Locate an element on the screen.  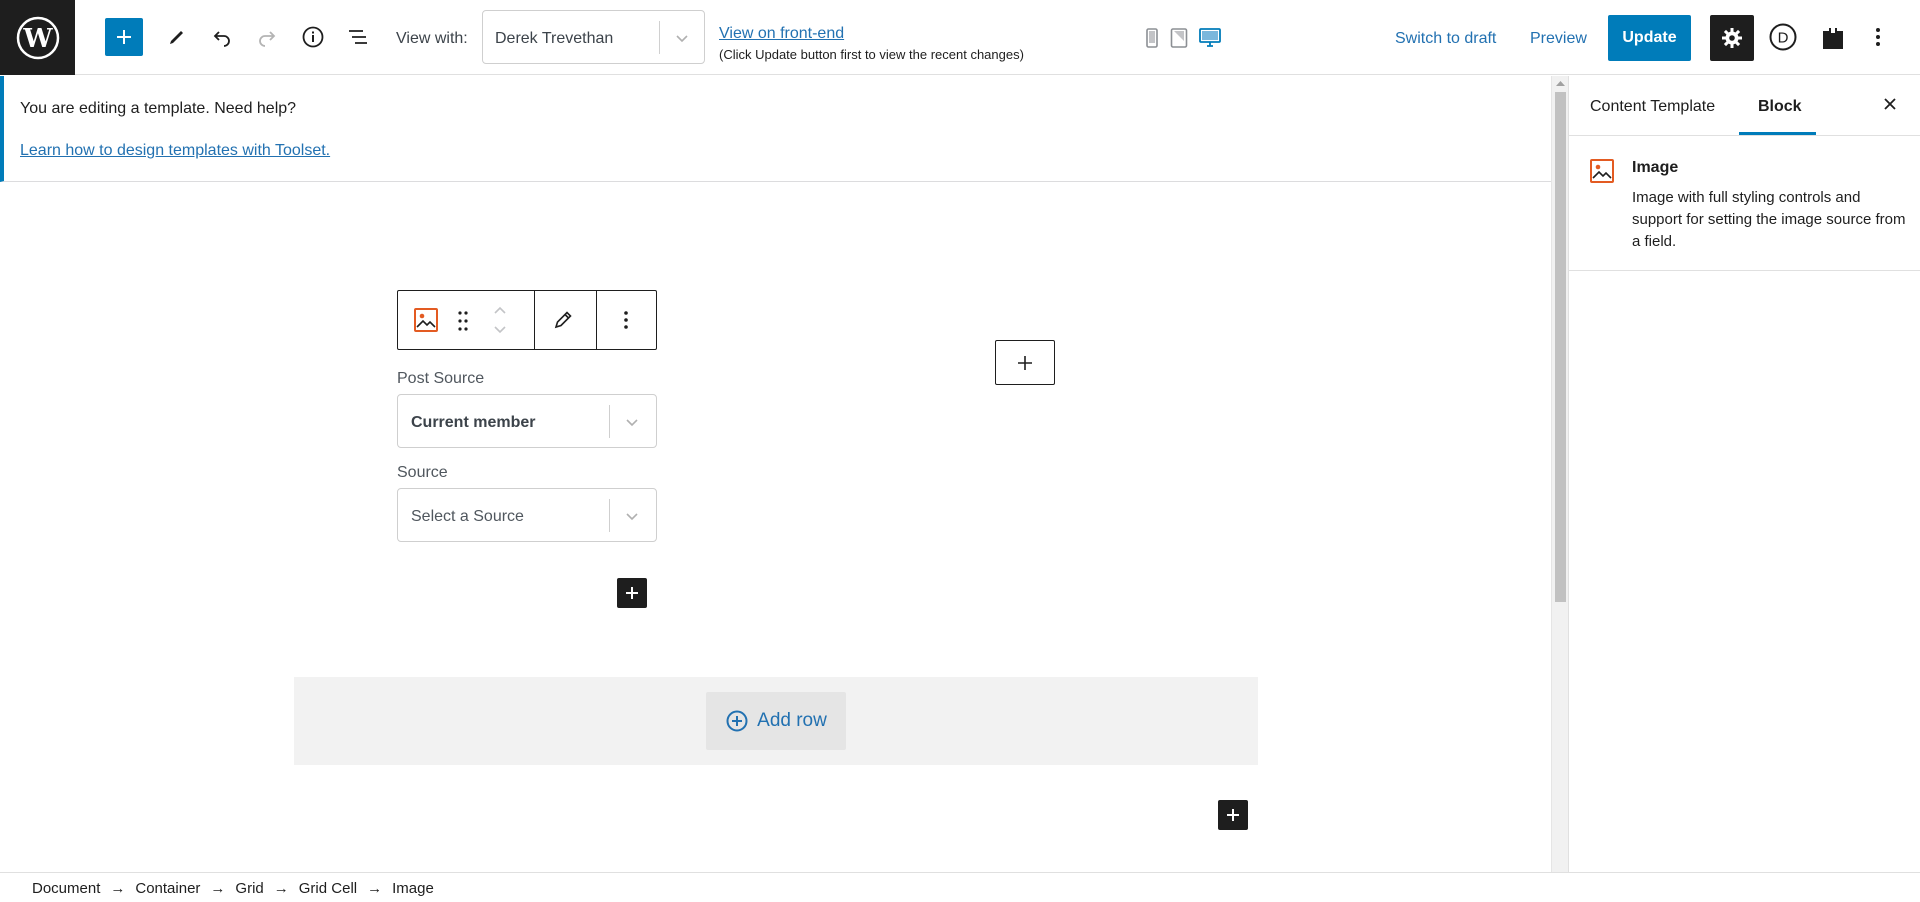
d-plugin-icon: D is located at coordinates (1783, 37).